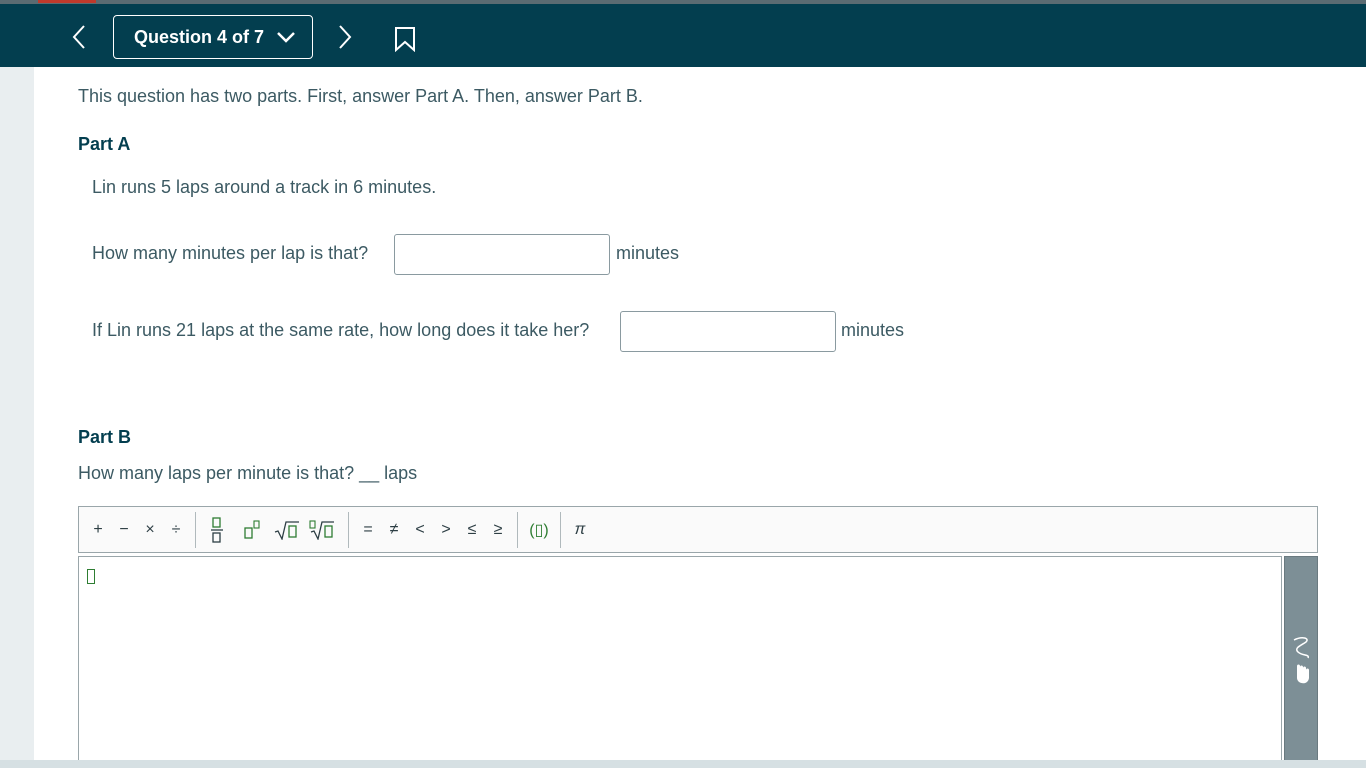  I want to click on exponent-icon, so click(252, 529).